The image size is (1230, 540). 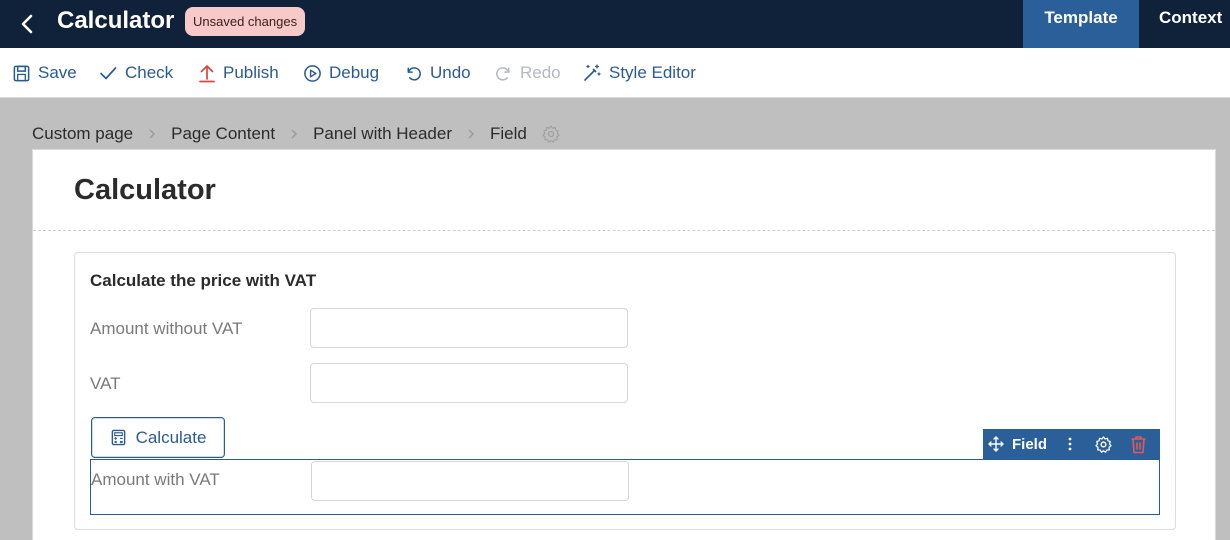 I want to click on debug-label: Debug, so click(x=354, y=72).